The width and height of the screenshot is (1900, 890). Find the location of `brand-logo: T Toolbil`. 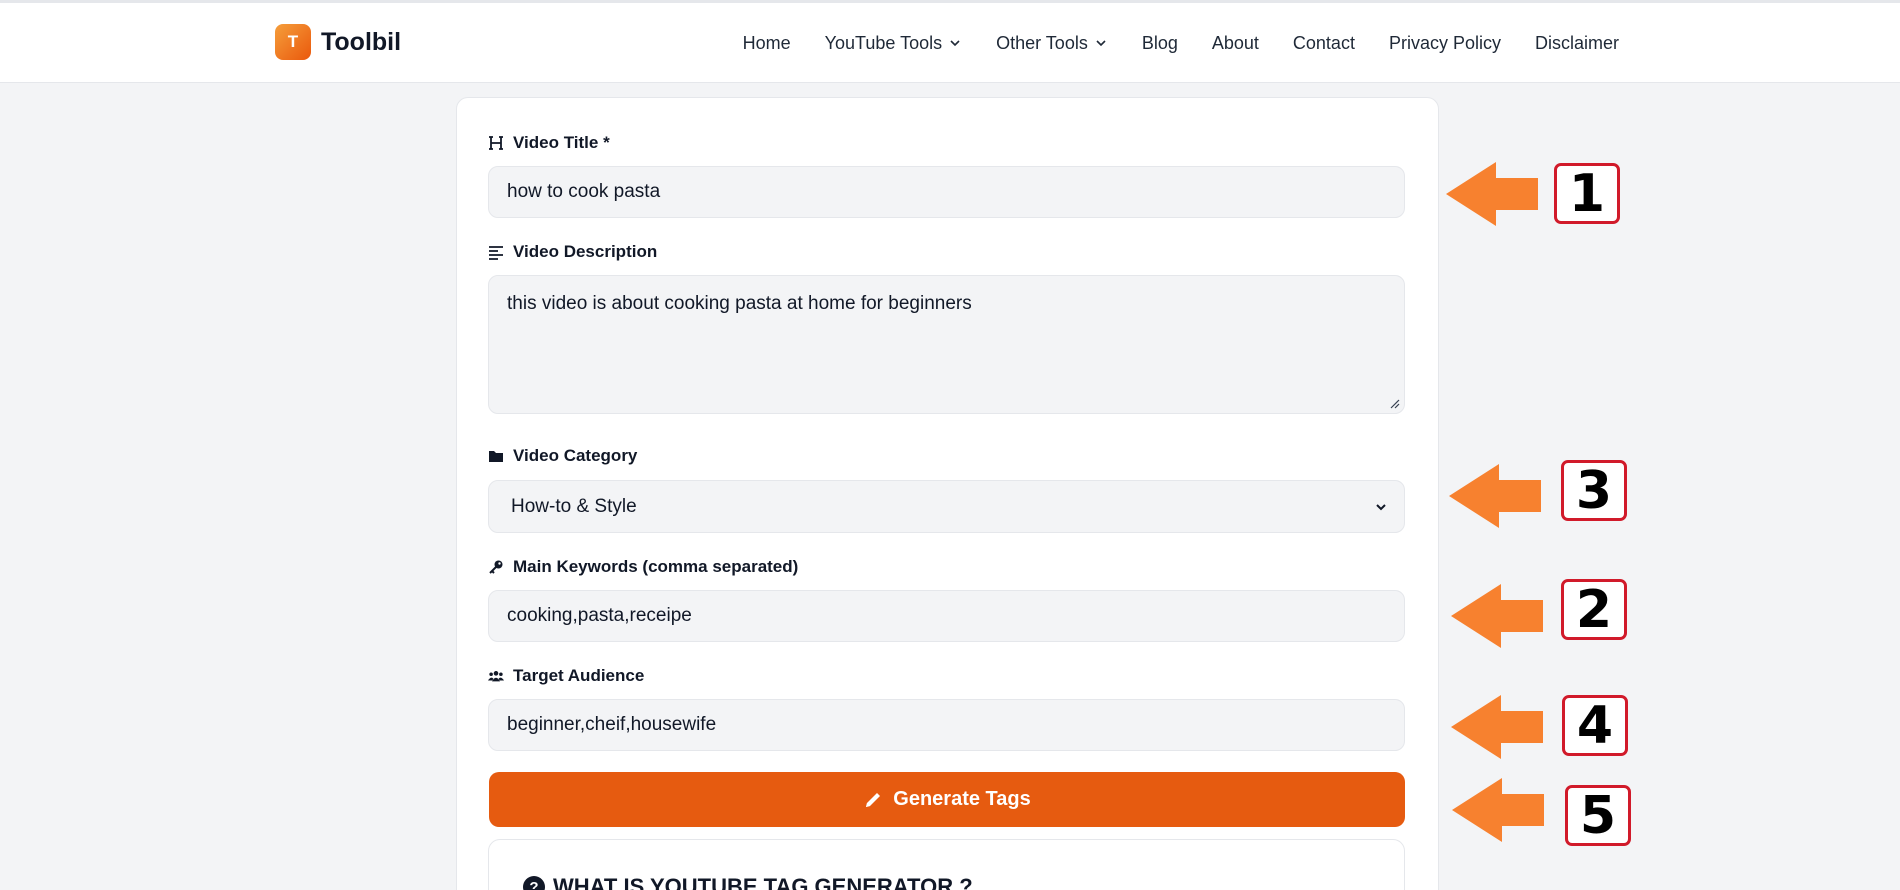

brand-logo: T Toolbil is located at coordinates (338, 42).